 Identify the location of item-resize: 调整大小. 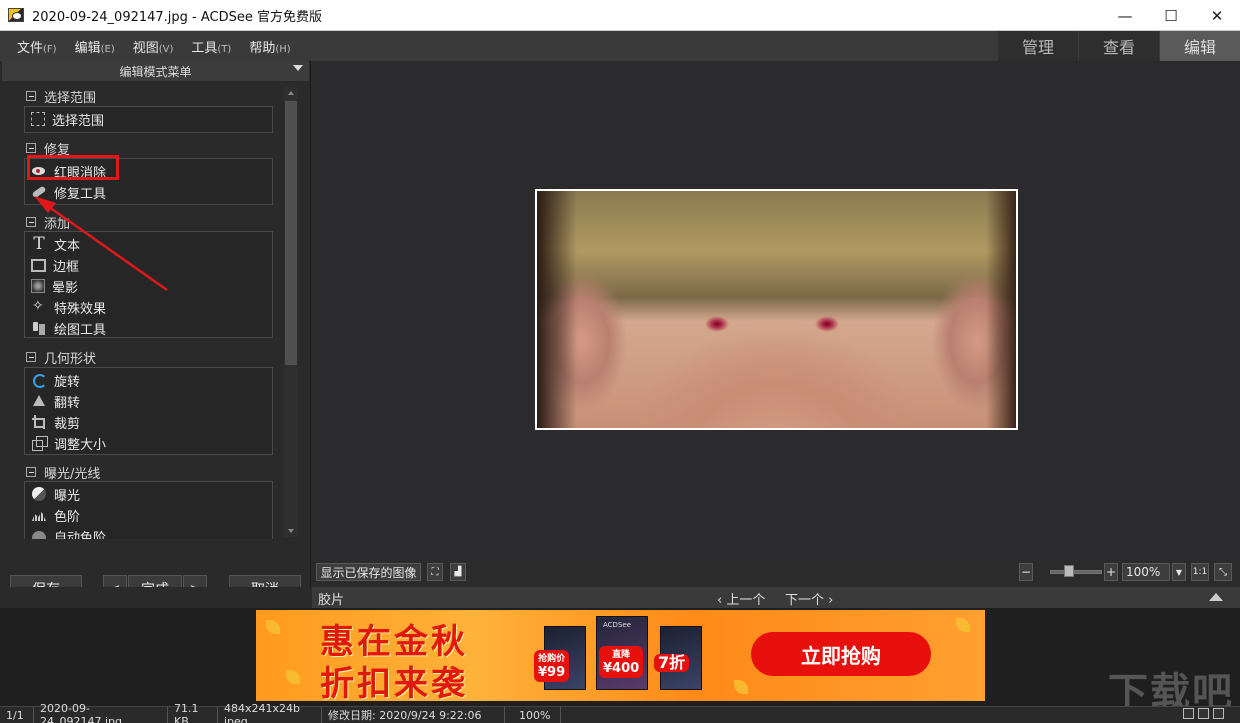
(68, 443).